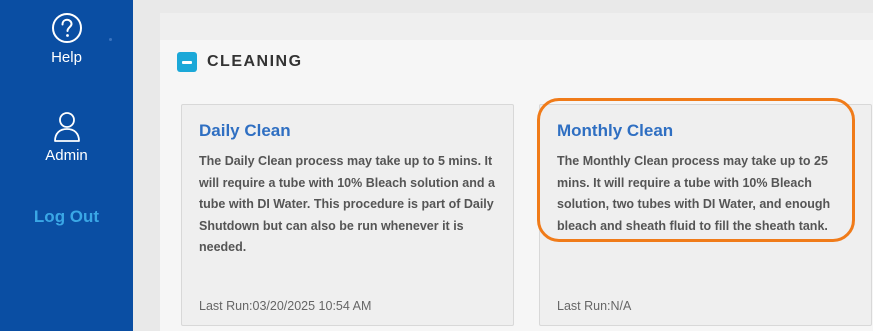 The width and height of the screenshot is (873, 331). Describe the element at coordinates (187, 62) in the screenshot. I see `collapse-minus-icon` at that location.